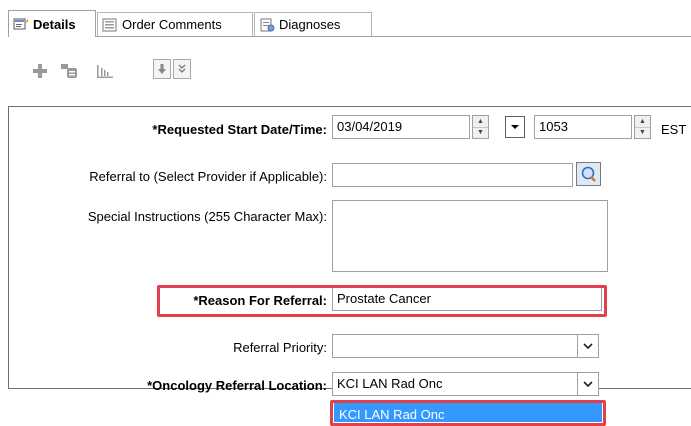  I want to click on location-dropdown-button, so click(588, 384).